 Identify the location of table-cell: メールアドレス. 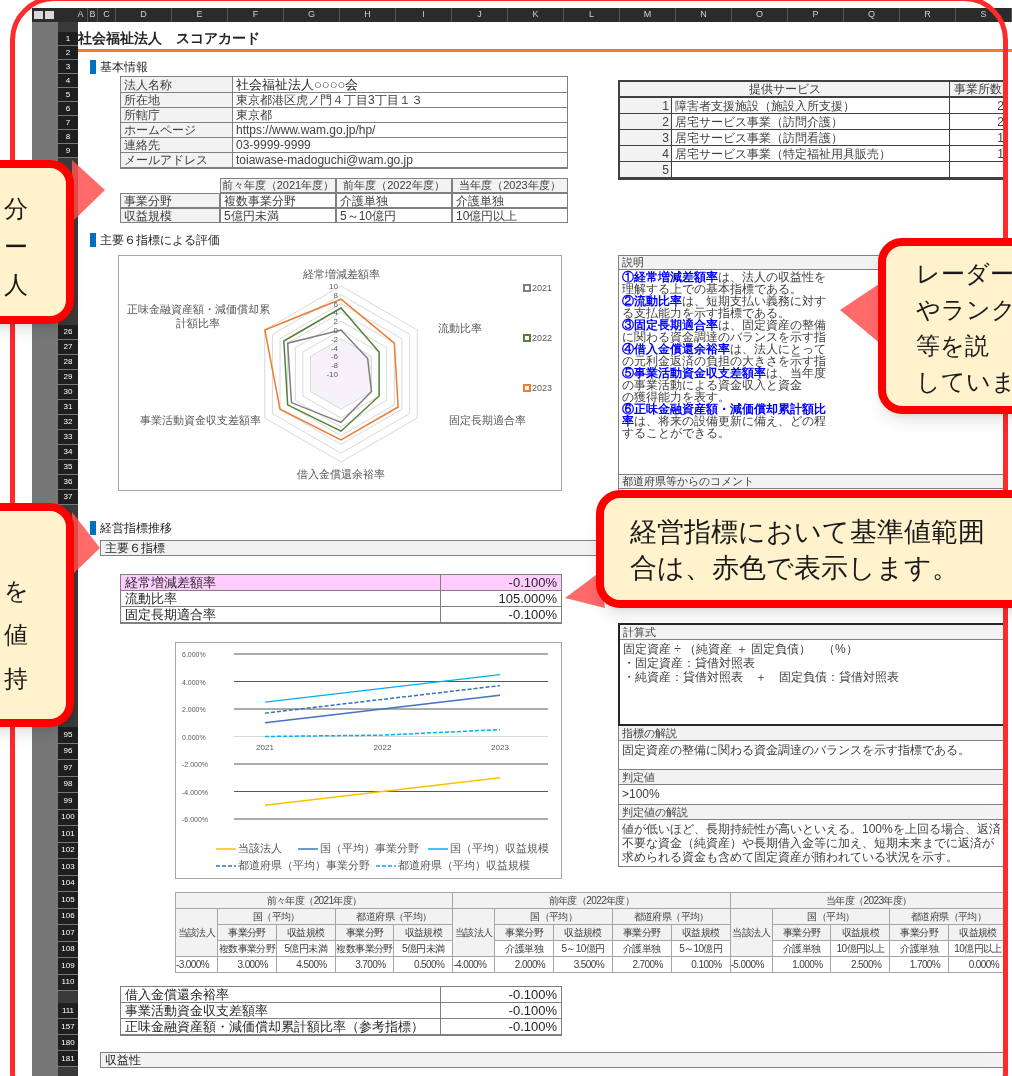
(177, 160).